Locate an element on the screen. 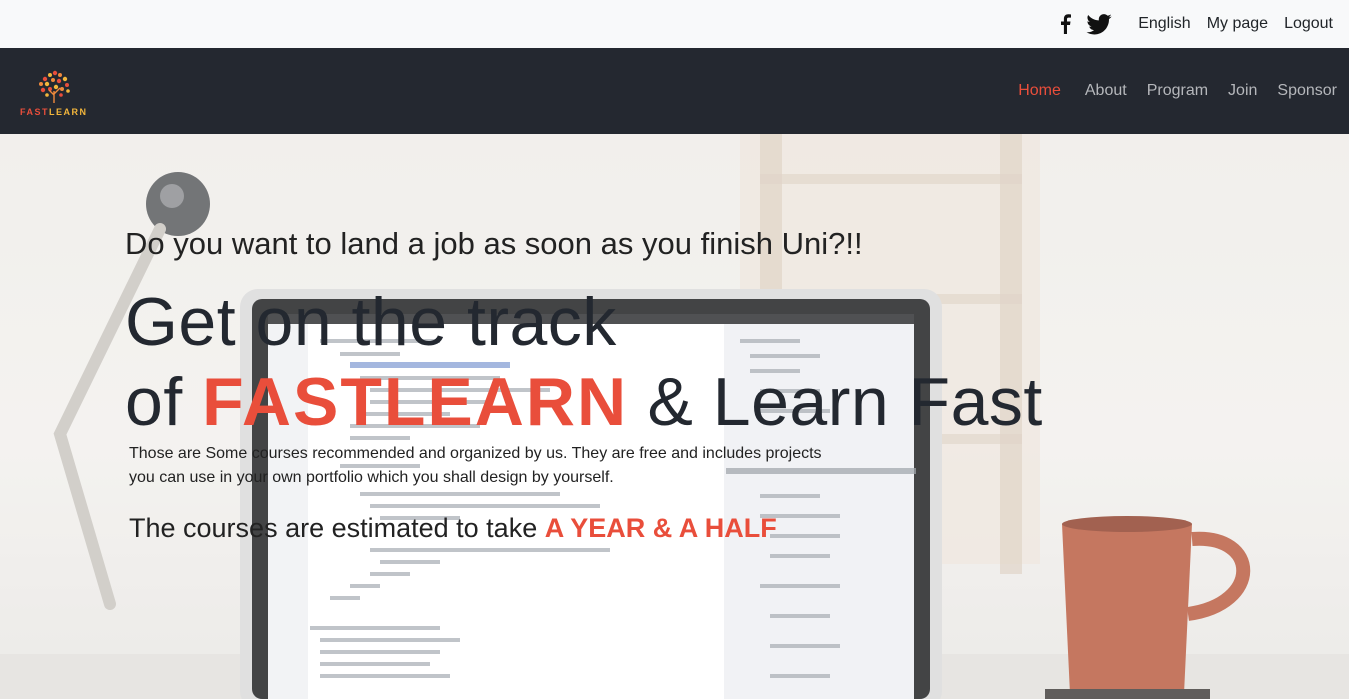 The image size is (1349, 699). nav-item-home: Home is located at coordinates (1039, 91).